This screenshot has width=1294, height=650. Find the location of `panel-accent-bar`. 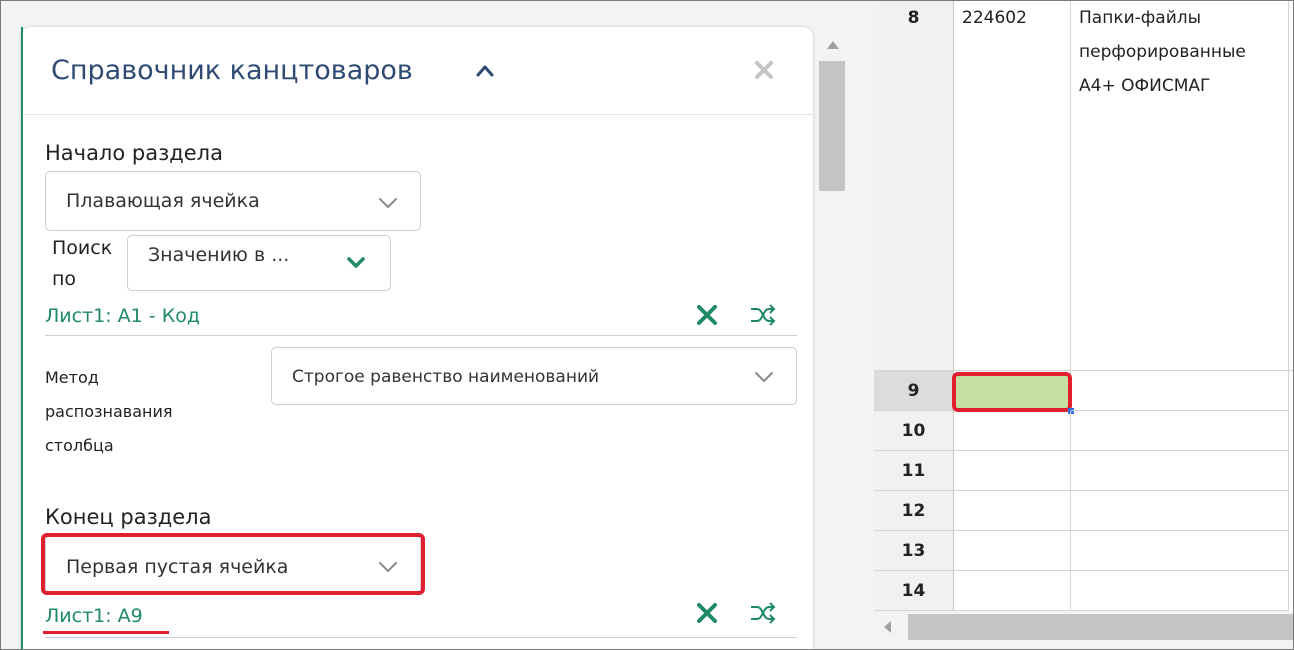

panel-accent-bar is located at coordinates (22, 338).